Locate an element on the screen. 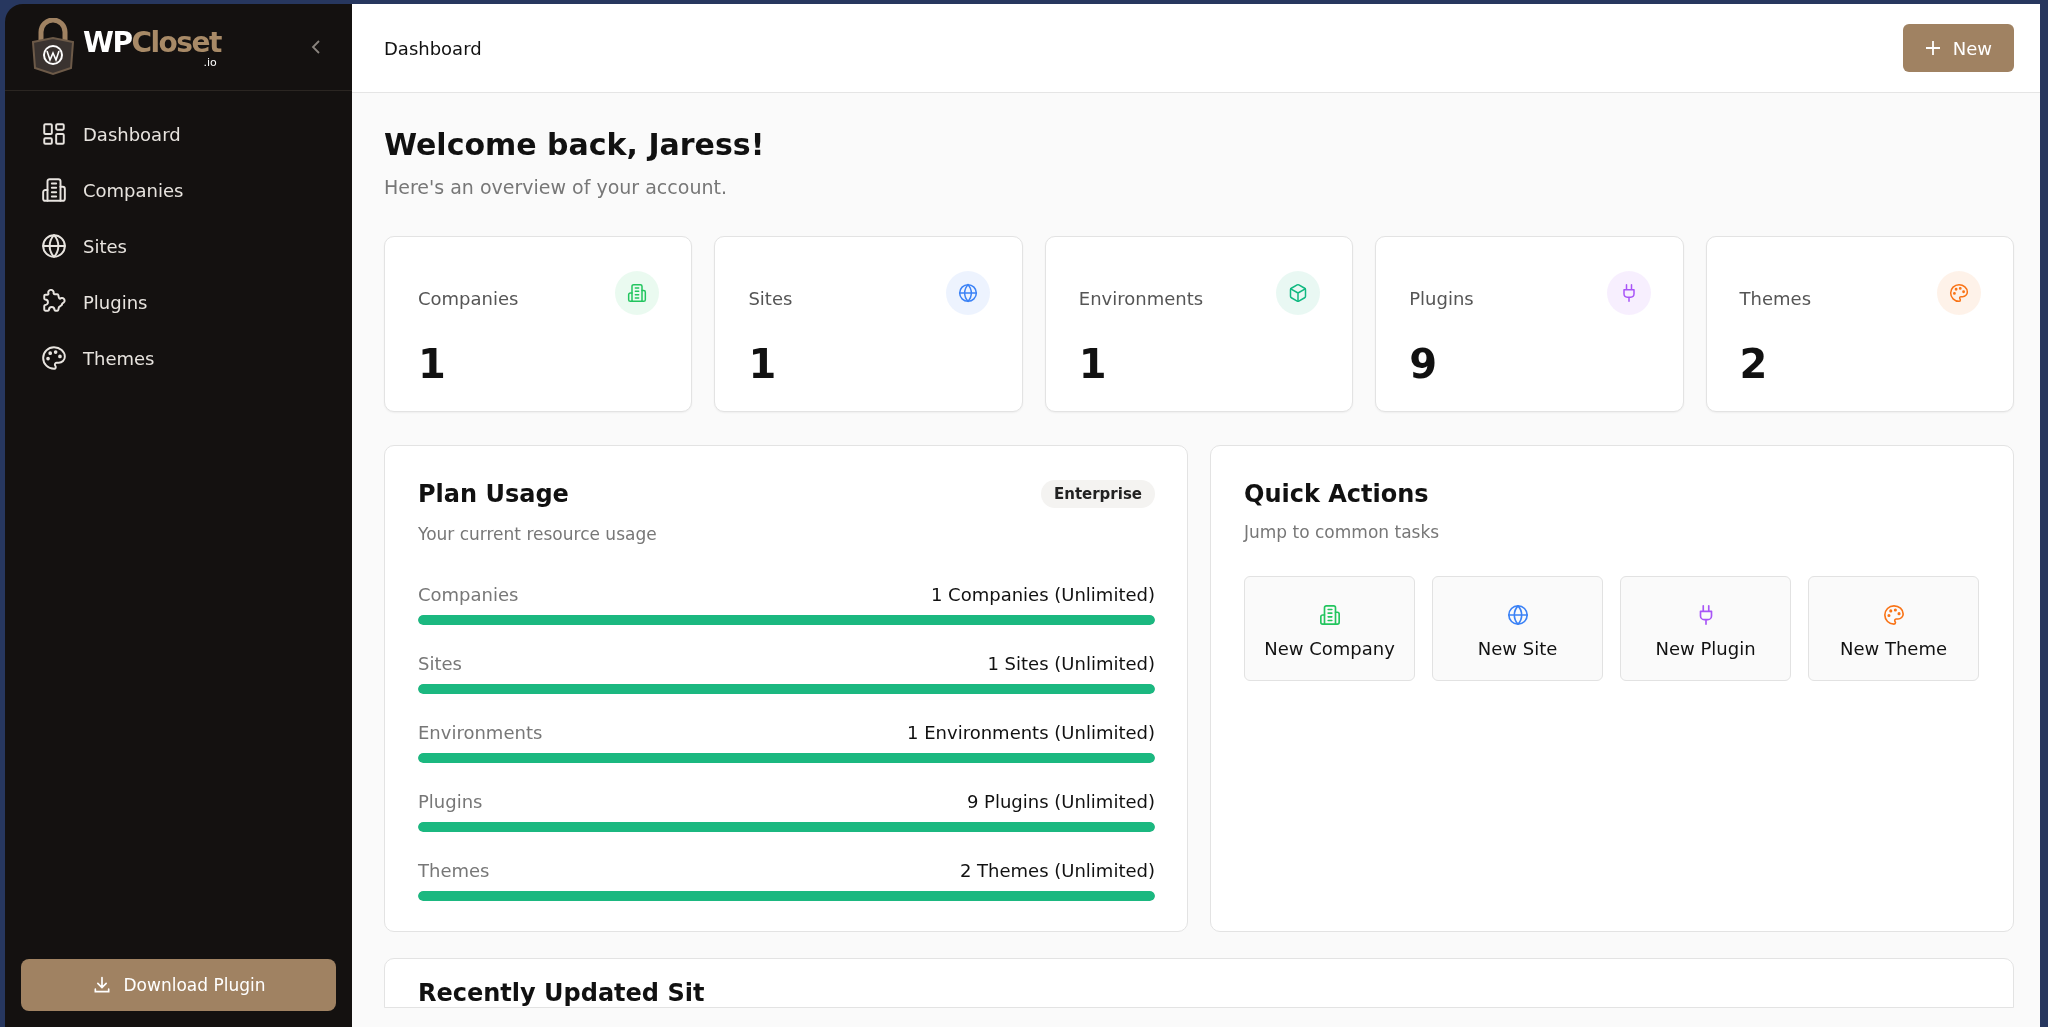  page-title: Dashboard is located at coordinates (433, 48).